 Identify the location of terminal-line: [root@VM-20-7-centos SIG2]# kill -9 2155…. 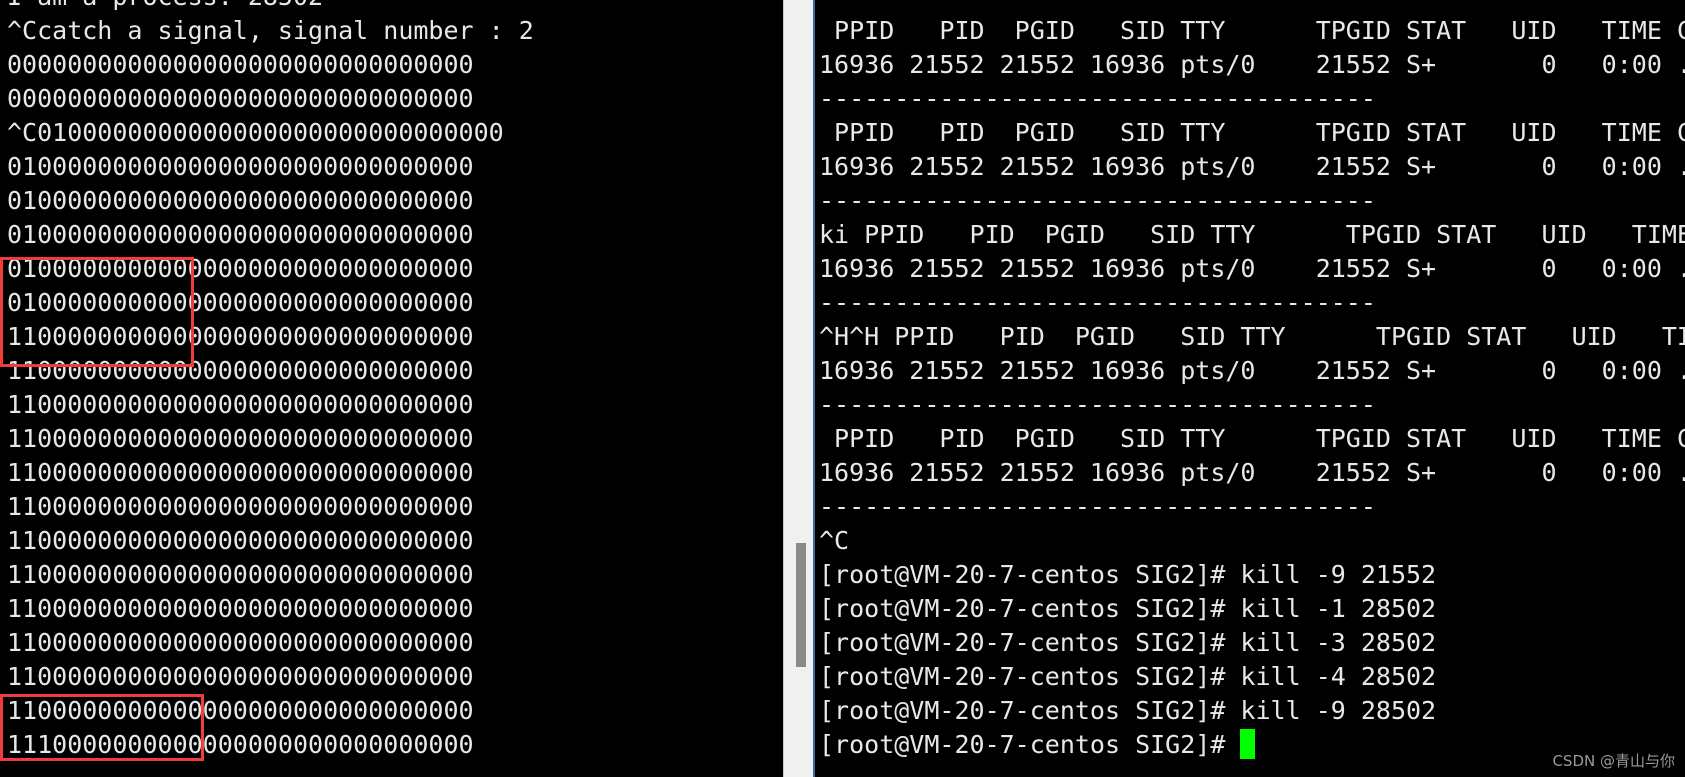
(1128, 574).